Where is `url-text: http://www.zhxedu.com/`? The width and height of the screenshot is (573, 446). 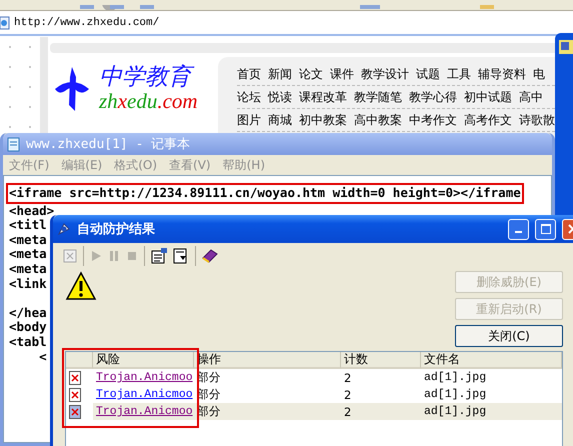 url-text: http://www.zhxedu.com/ is located at coordinates (87, 22).